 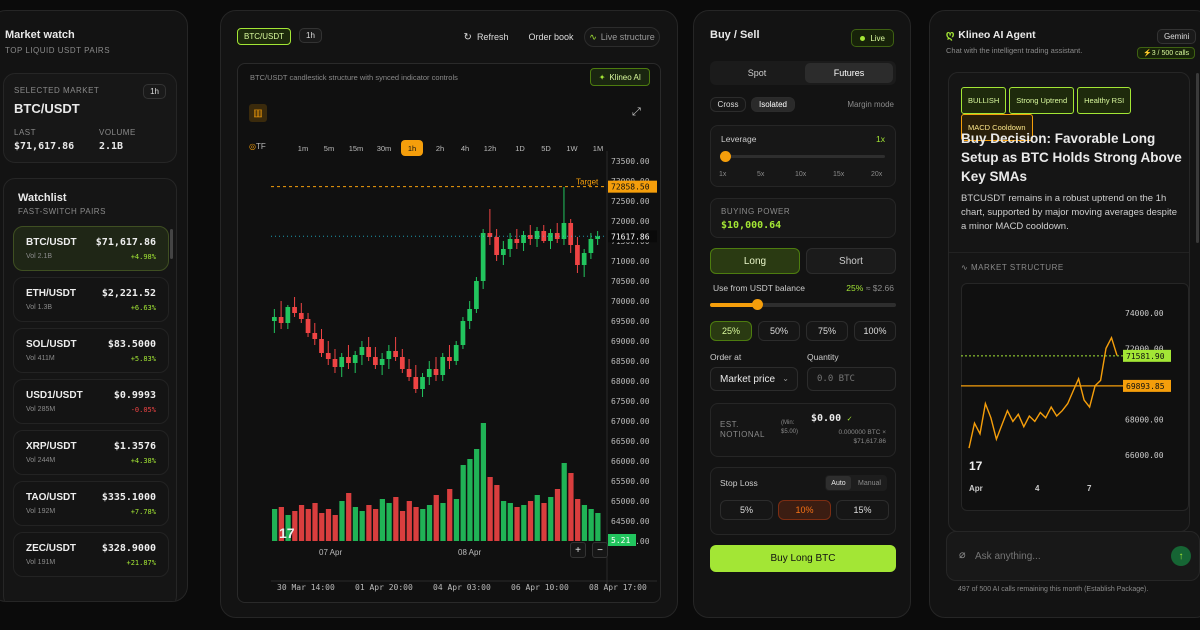 I want to click on mini-x-tick: 4, so click(x=1037, y=488).